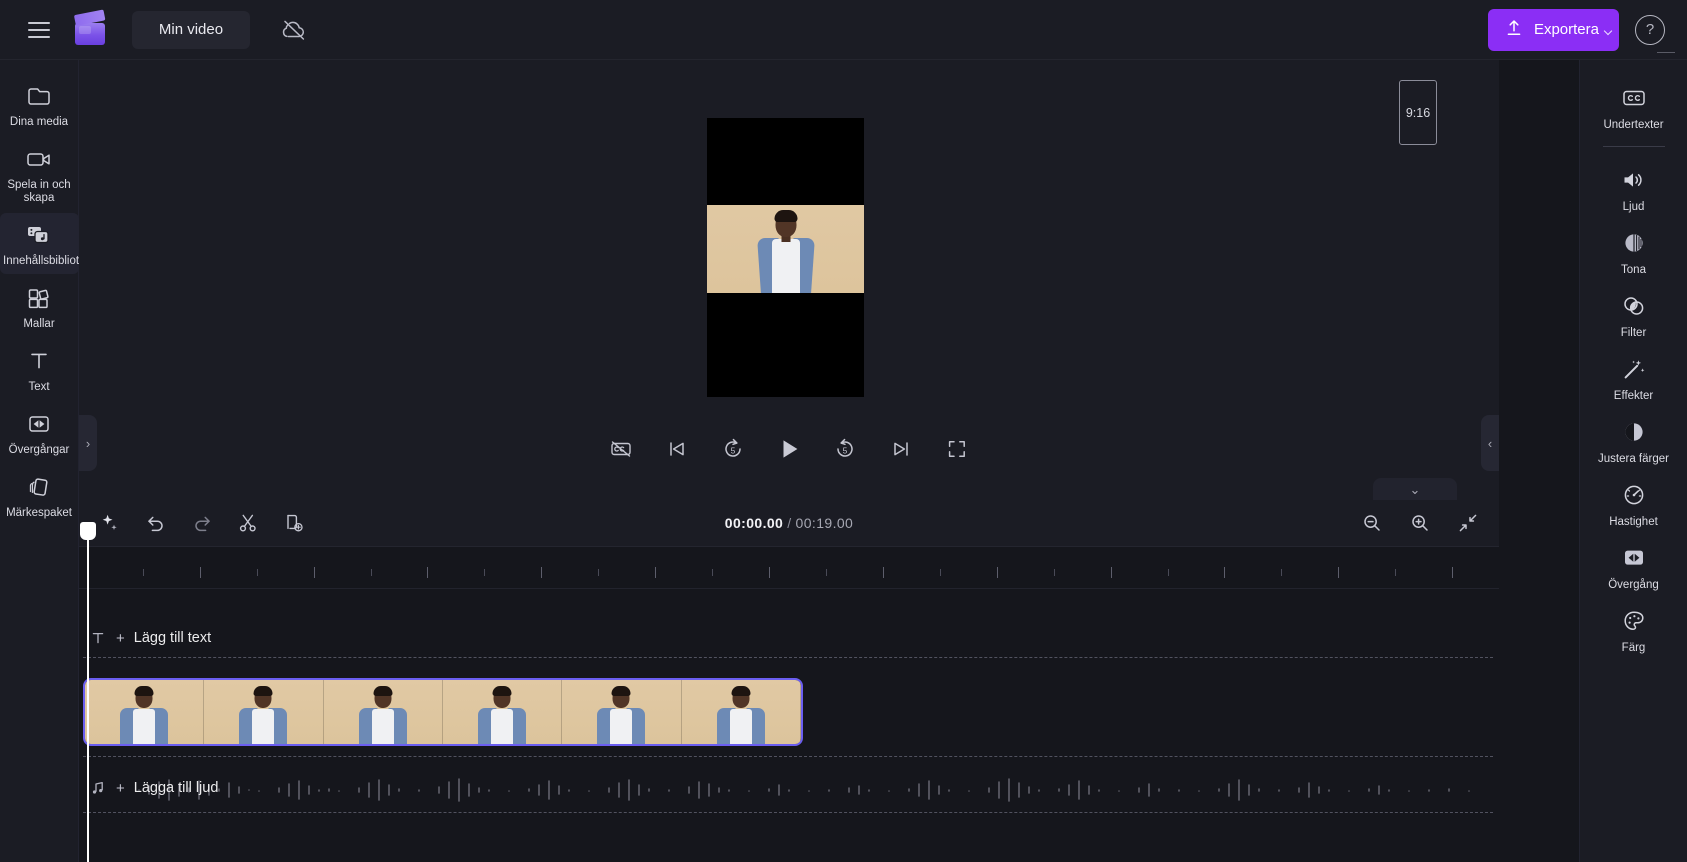  I want to click on property-item-label: Färg, so click(1633, 648).